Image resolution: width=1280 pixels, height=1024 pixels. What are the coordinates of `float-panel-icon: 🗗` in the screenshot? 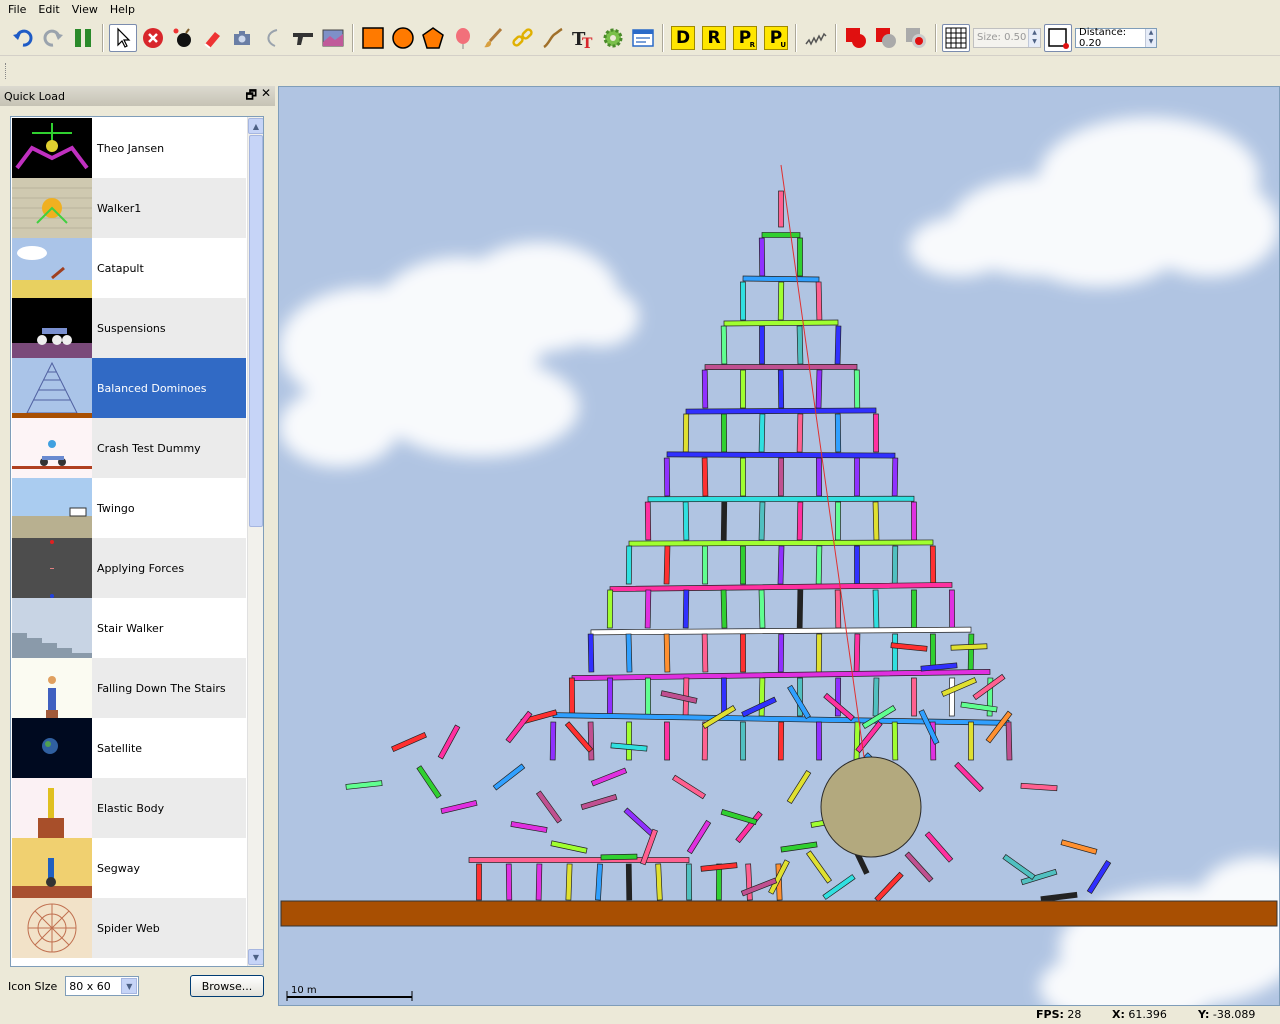 It's located at (251, 96).